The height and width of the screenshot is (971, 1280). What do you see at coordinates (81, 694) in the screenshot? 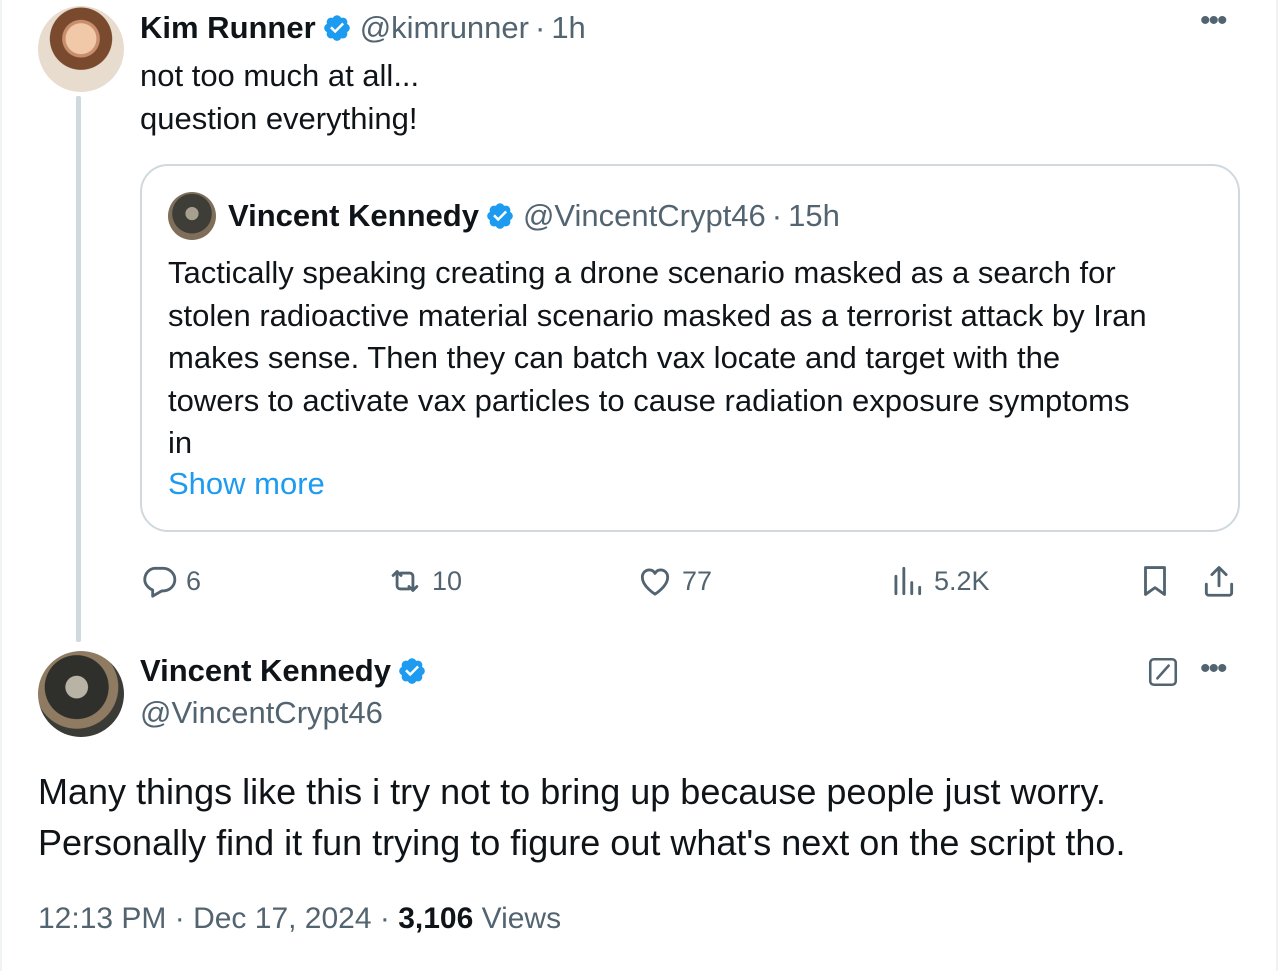
I see `avatar-vincent-kennedy` at bounding box center [81, 694].